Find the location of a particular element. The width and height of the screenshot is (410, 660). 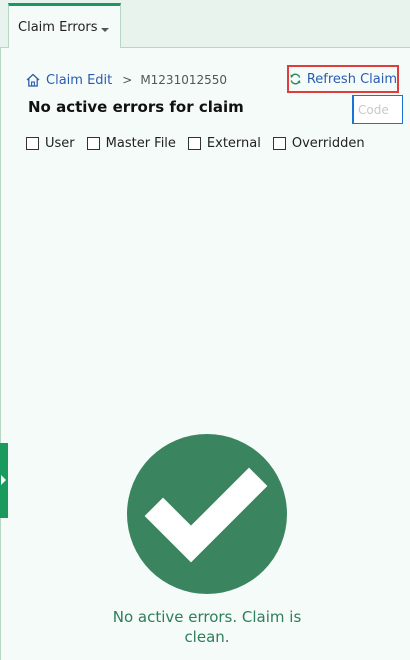

filter-master-file-label: Master File is located at coordinates (140, 143).